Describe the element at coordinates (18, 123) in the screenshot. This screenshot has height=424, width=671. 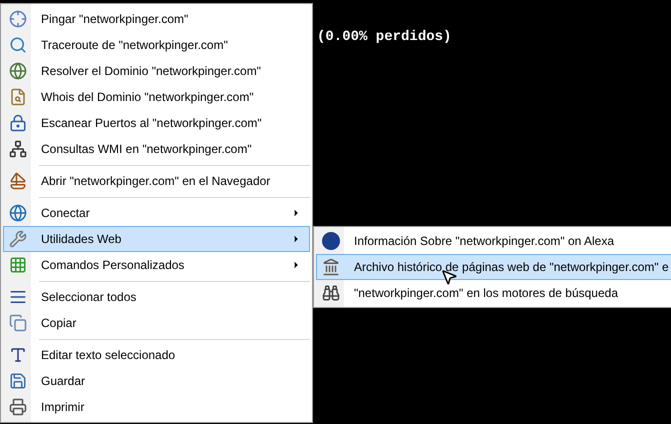
I see `lock-icon` at that location.